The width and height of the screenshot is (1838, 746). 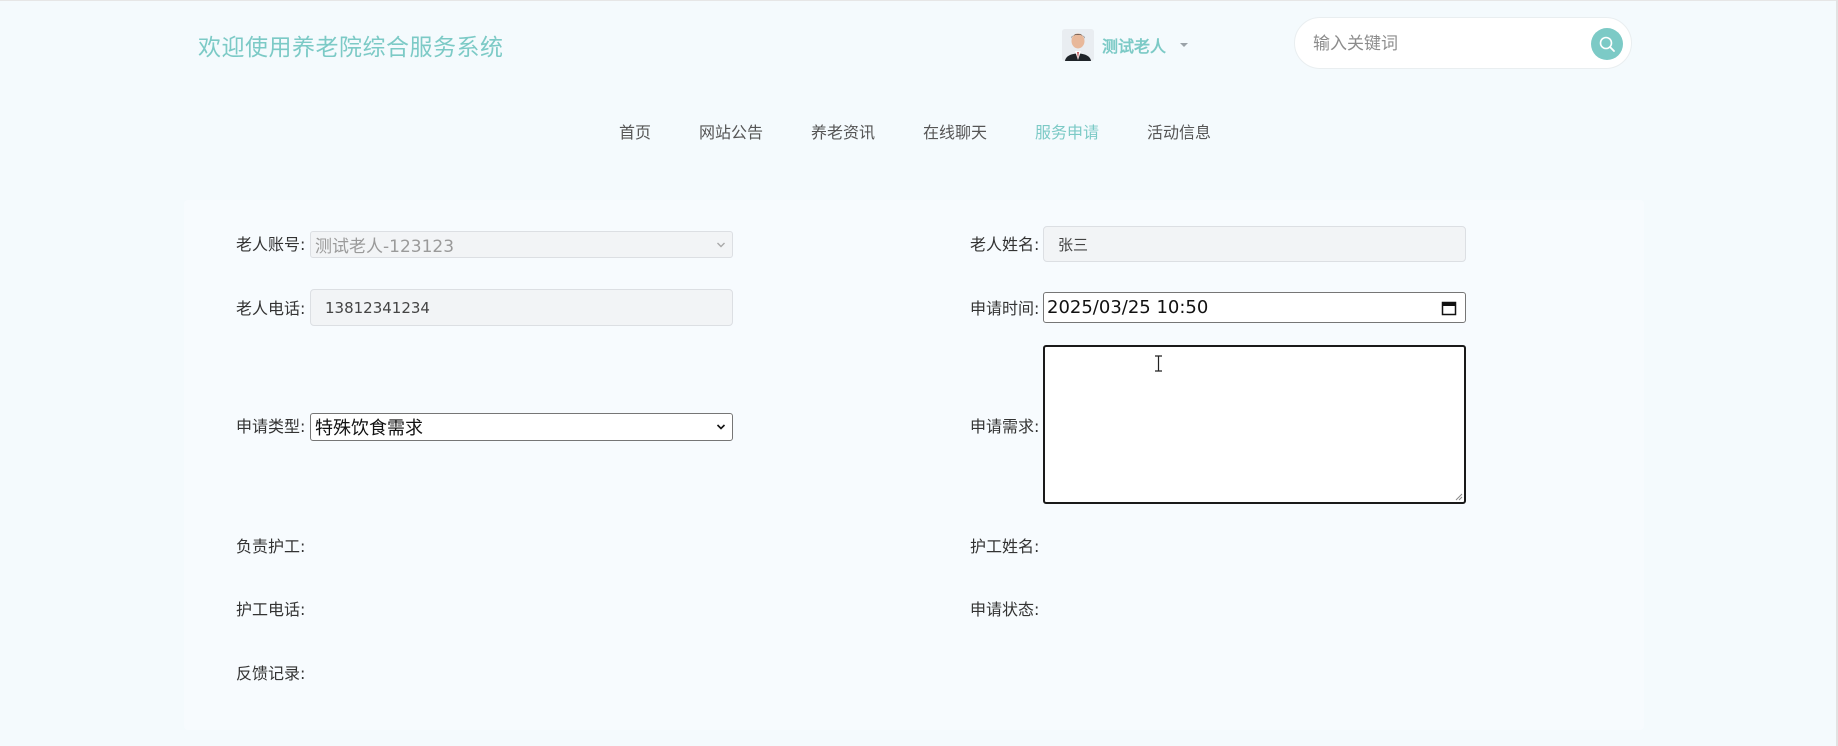 What do you see at coordinates (1005, 609) in the screenshot?
I see `apply-status-label: 申请状态:` at bounding box center [1005, 609].